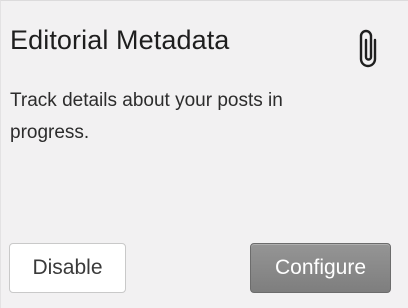 The width and height of the screenshot is (408, 308). I want to click on configure-button: Configure, so click(320, 268).